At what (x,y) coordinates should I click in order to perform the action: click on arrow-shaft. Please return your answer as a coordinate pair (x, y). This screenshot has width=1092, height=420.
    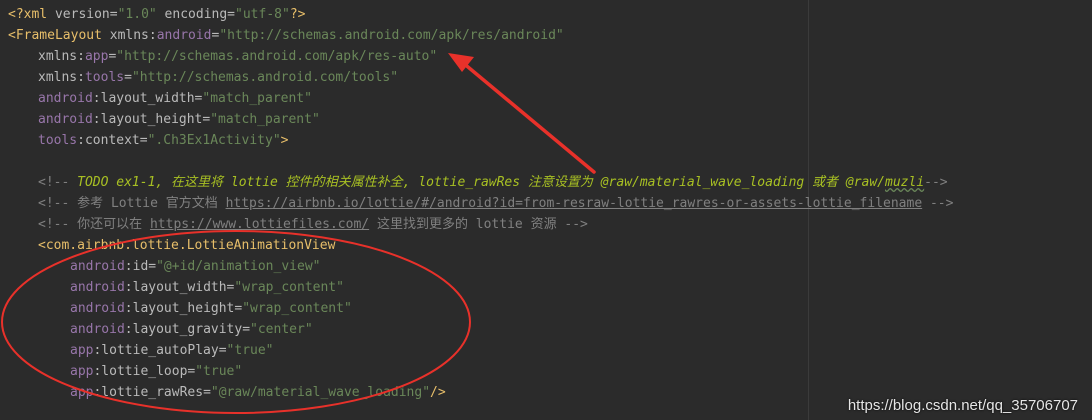
    Looking at the image, I should click on (528, 117).